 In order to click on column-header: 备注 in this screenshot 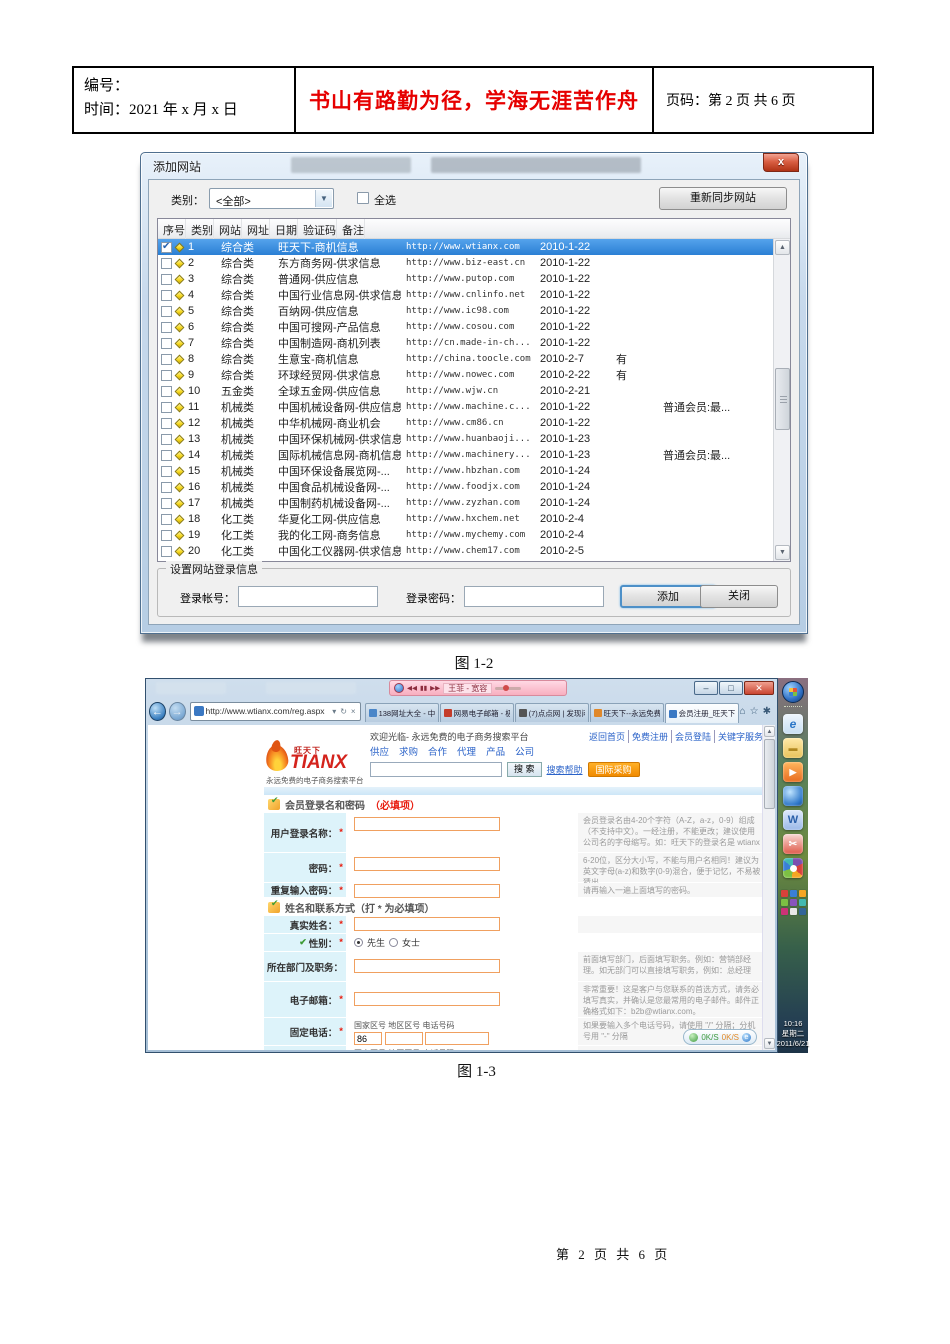, I will do `click(351, 229)`.